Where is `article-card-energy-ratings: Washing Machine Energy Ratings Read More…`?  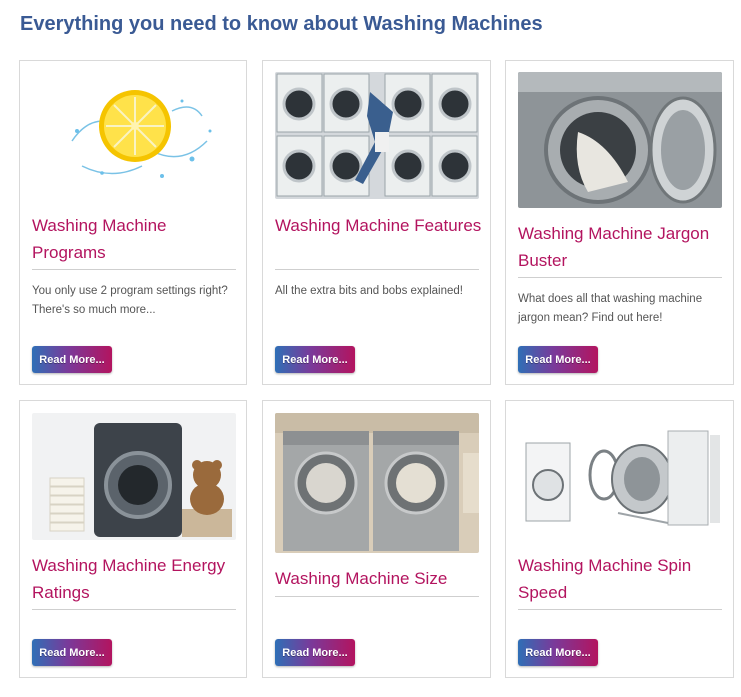
article-card-energy-ratings: Washing Machine Energy Ratings Read More… is located at coordinates (133, 539).